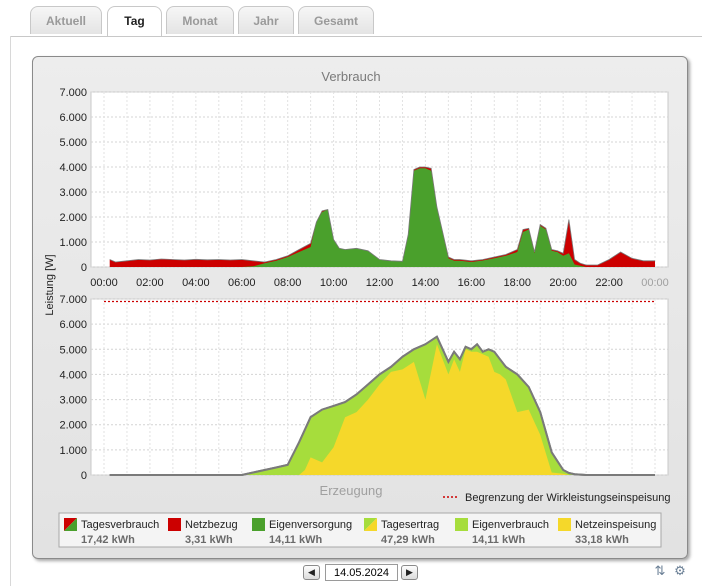 The width and height of the screenshot is (702, 586). Describe the element at coordinates (472, 283) in the screenshot. I see `x-tick-label: 16:00` at that location.